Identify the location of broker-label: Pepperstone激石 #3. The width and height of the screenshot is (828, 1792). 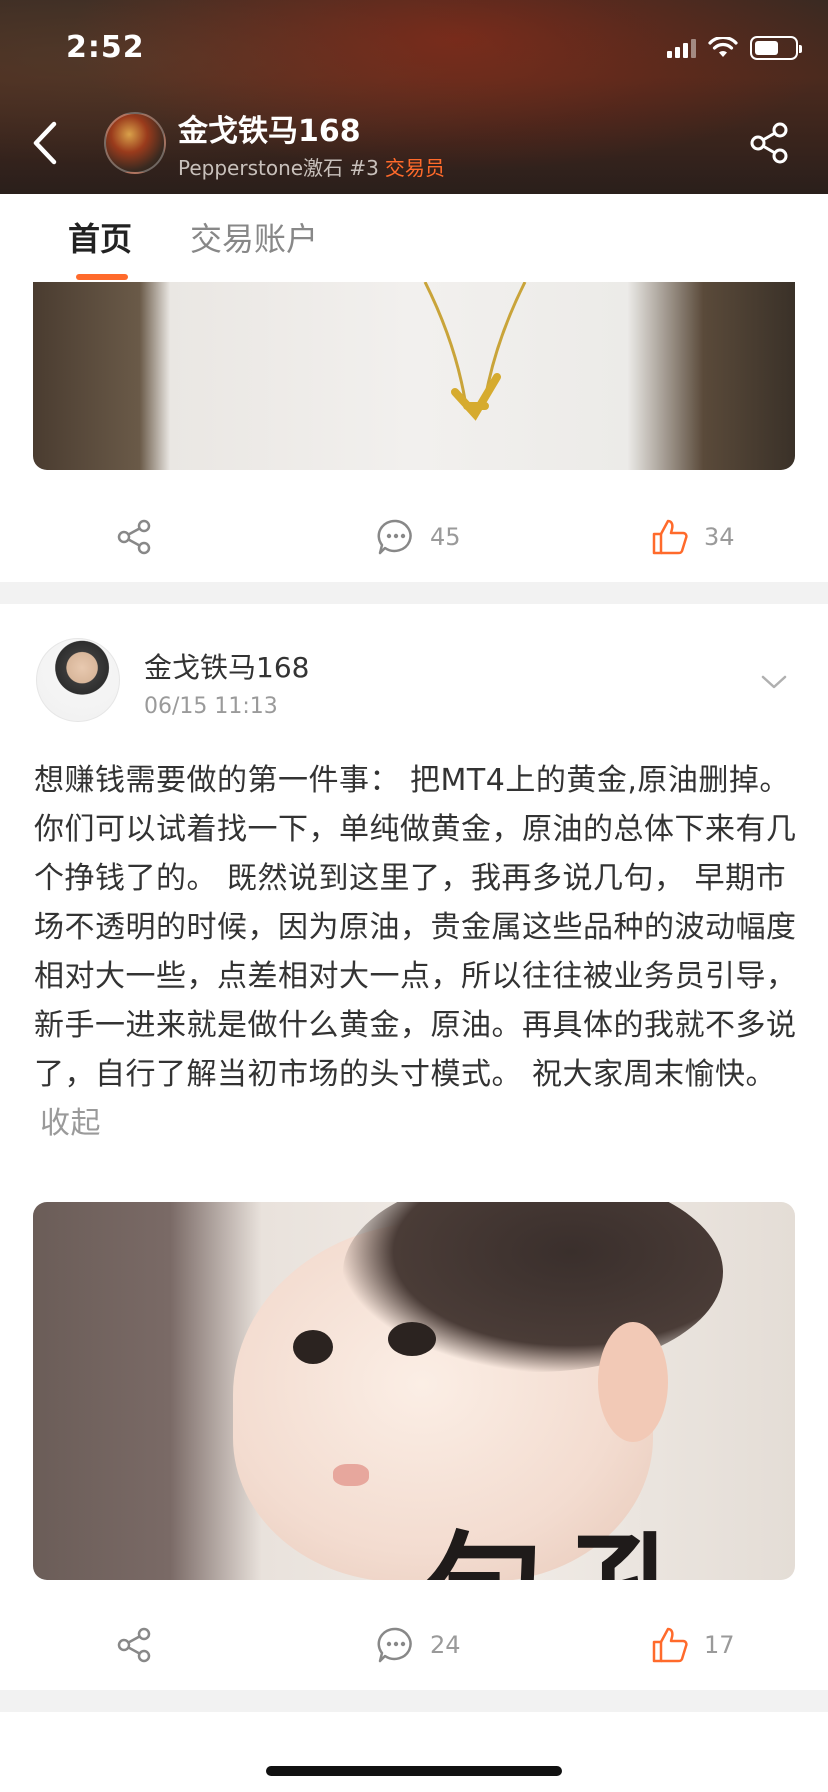
(278, 168).